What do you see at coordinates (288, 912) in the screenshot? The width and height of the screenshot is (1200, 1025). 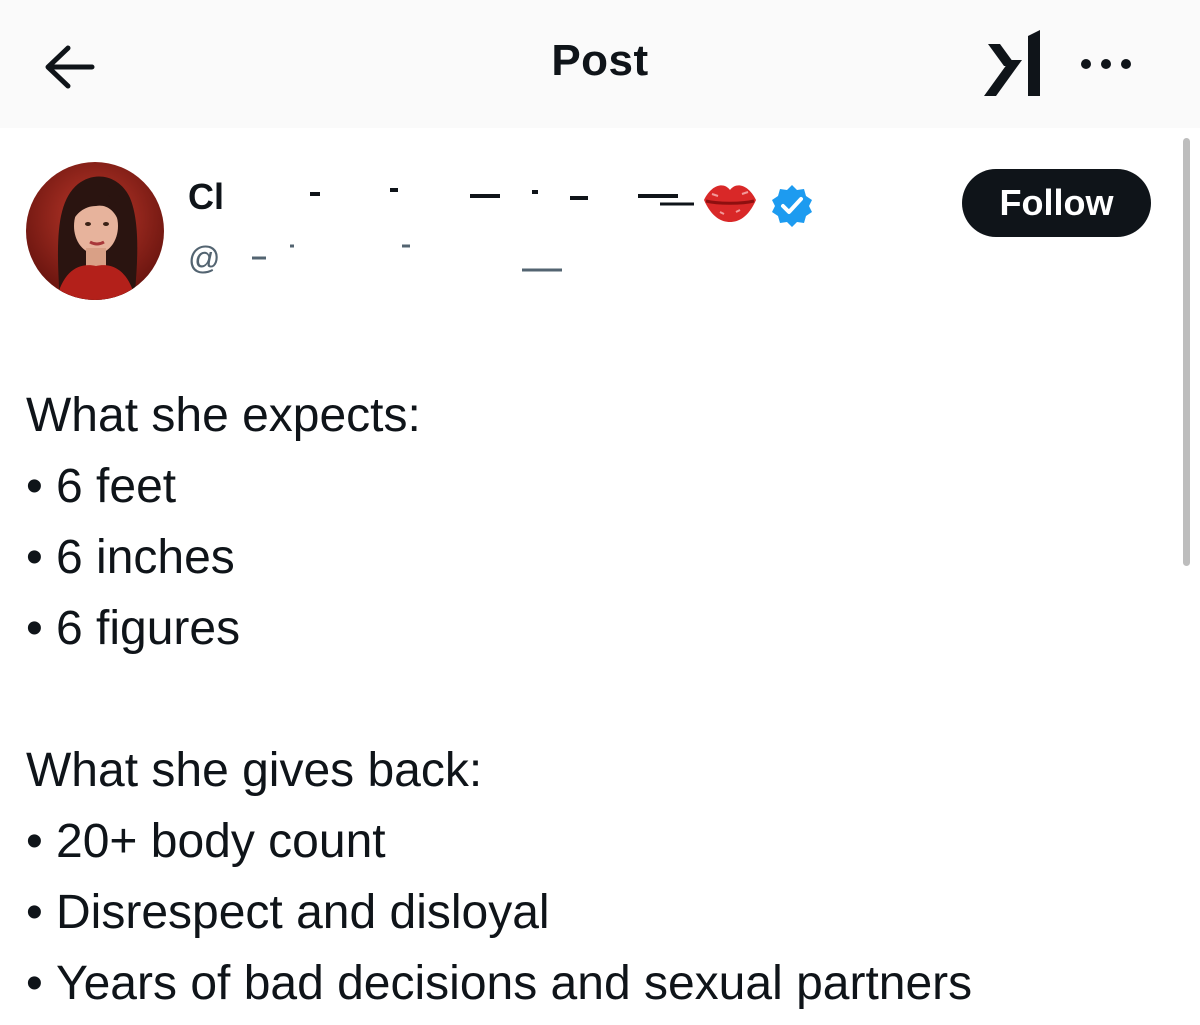 I see `list-item: • Disrespect and disloyal` at bounding box center [288, 912].